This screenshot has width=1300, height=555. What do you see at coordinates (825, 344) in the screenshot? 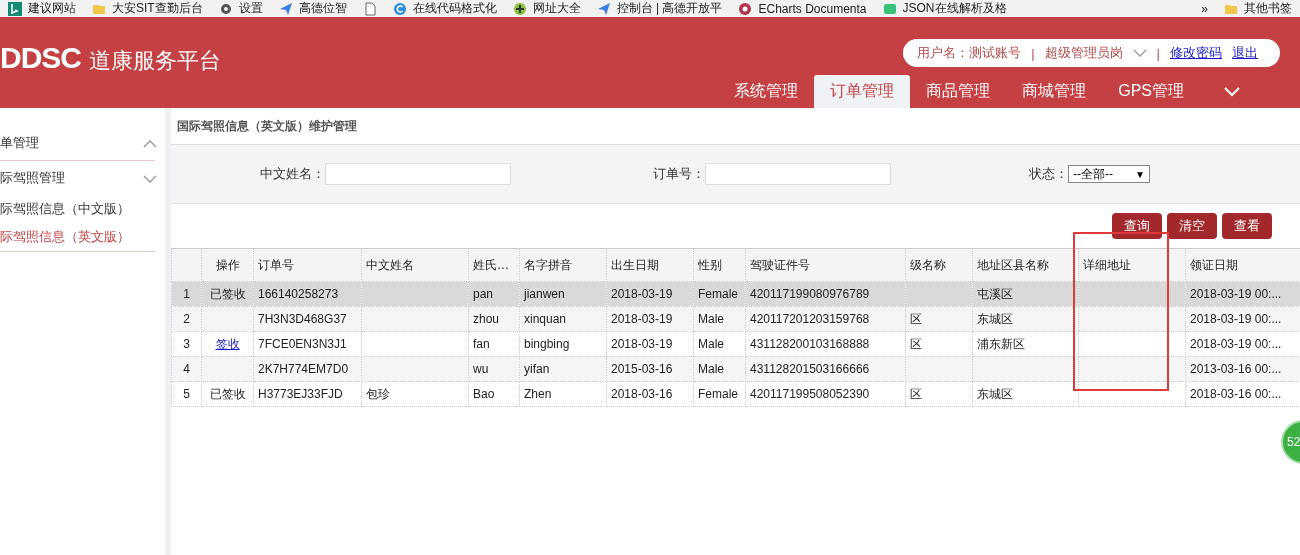
I see `table-cell: 431128200103168888` at bounding box center [825, 344].